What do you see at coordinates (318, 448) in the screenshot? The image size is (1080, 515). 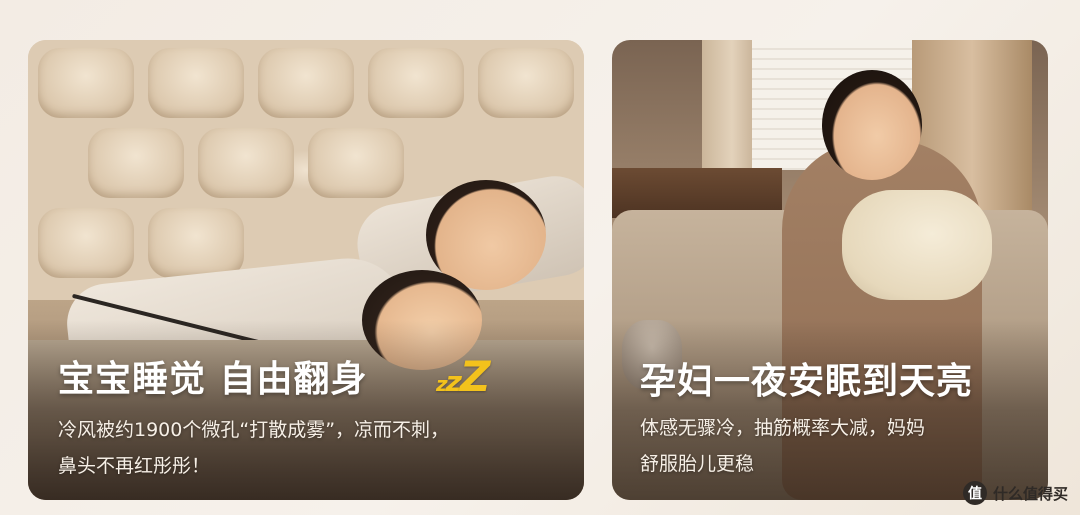 I see `card-description: 冷风被约1900个微孔“打散成雾”，凉而不刺， 鼻头不再红彤彤！` at bounding box center [318, 448].